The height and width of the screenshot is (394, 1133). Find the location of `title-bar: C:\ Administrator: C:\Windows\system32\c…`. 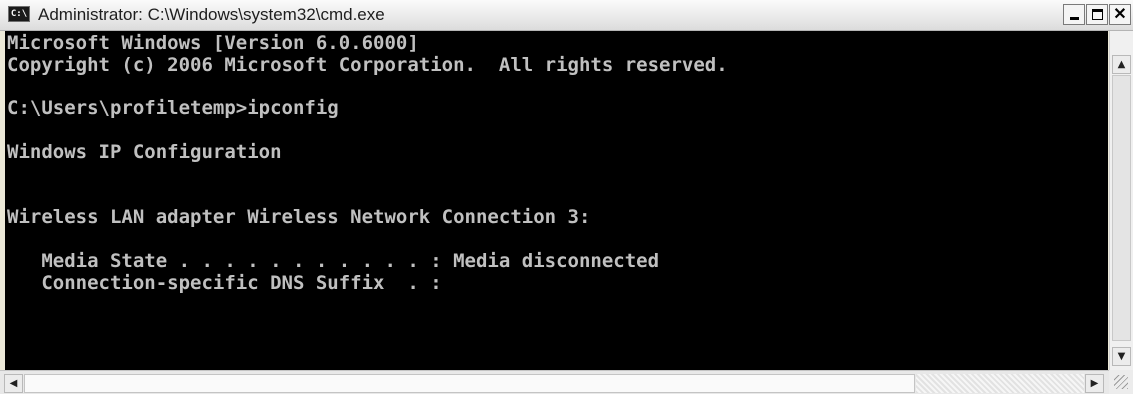

title-bar: C:\ Administrator: C:\Windows\system32\c… is located at coordinates (566, 15).